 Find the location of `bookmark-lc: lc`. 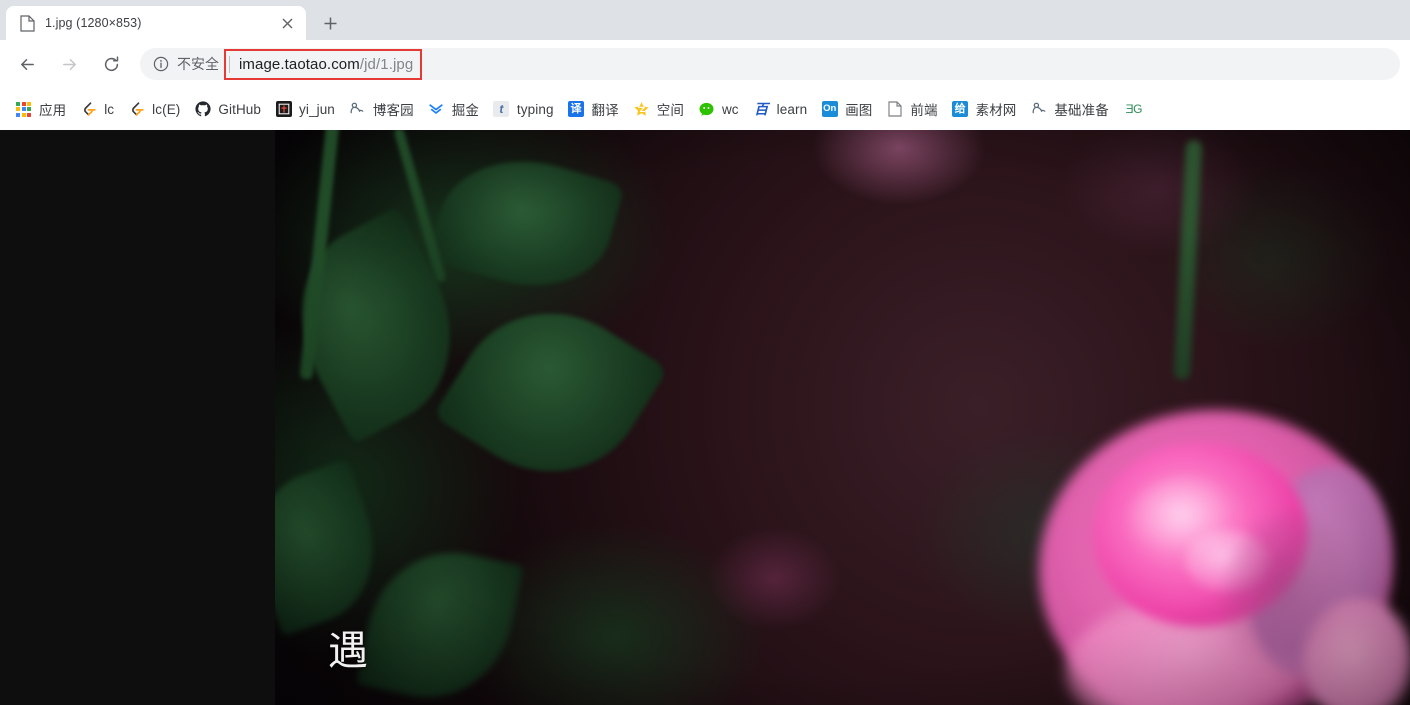

bookmark-lc: lc is located at coordinates (97, 109).